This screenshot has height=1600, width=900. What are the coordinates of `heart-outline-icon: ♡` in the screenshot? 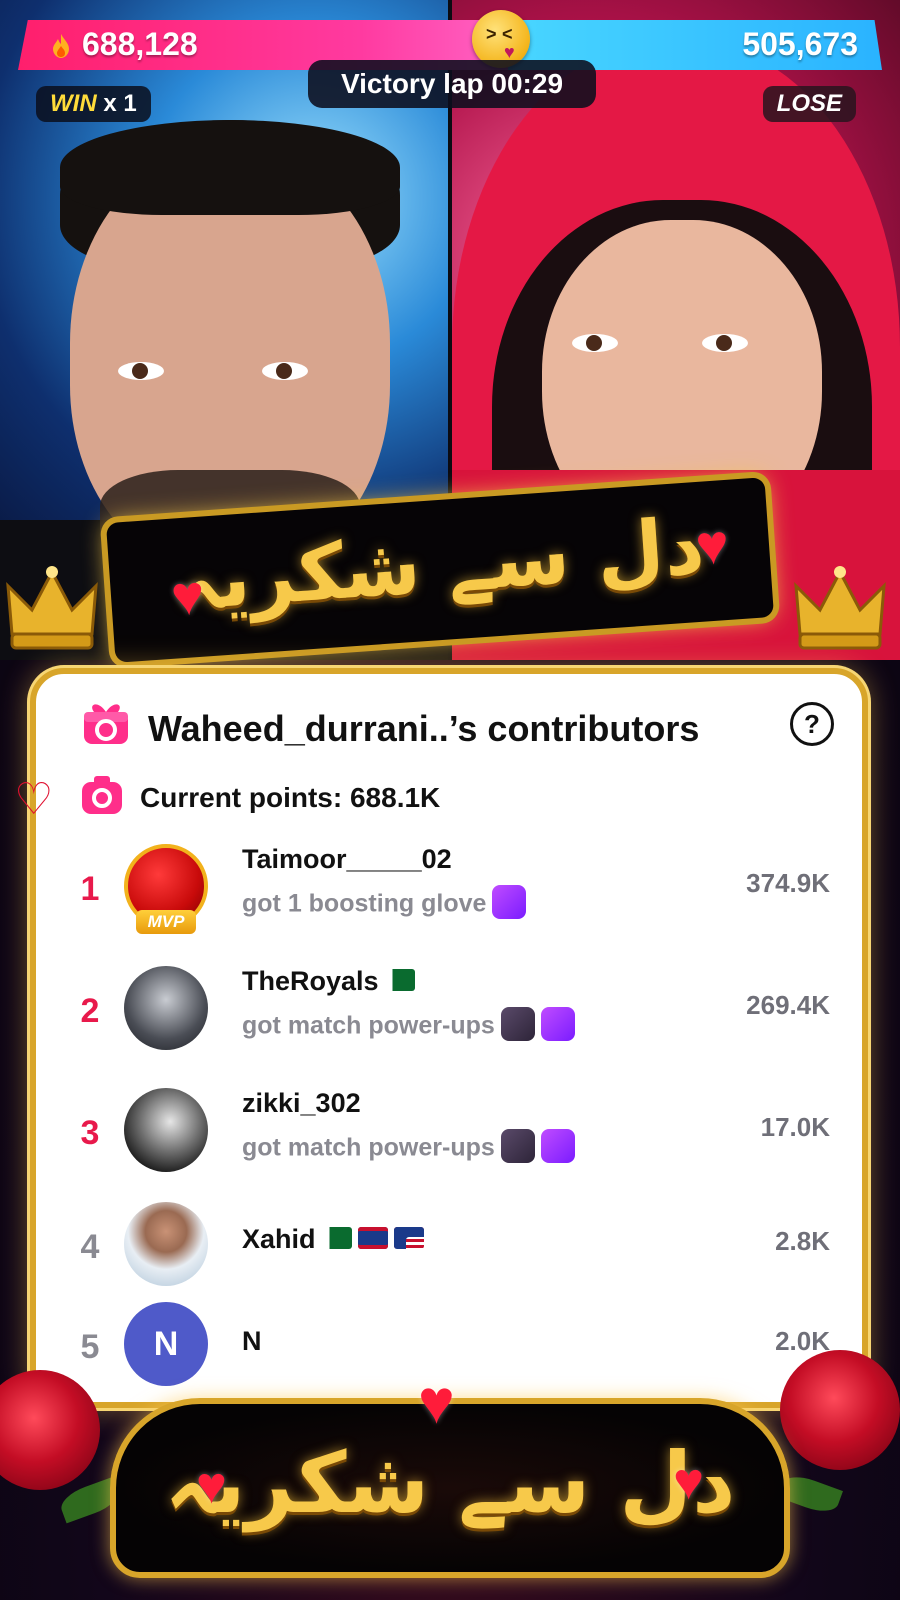 It's located at (34, 799).